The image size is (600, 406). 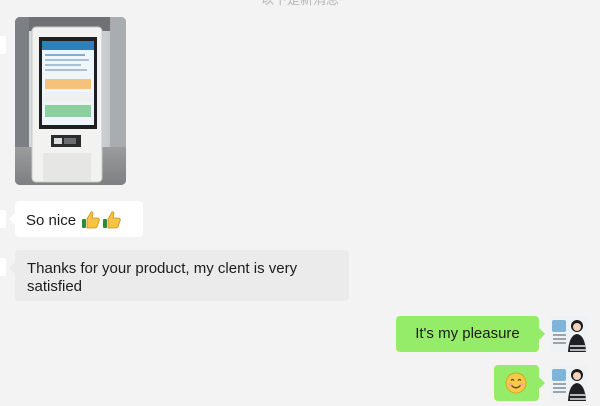 What do you see at coordinates (51, 220) in the screenshot?
I see `message-text: So nice` at bounding box center [51, 220].